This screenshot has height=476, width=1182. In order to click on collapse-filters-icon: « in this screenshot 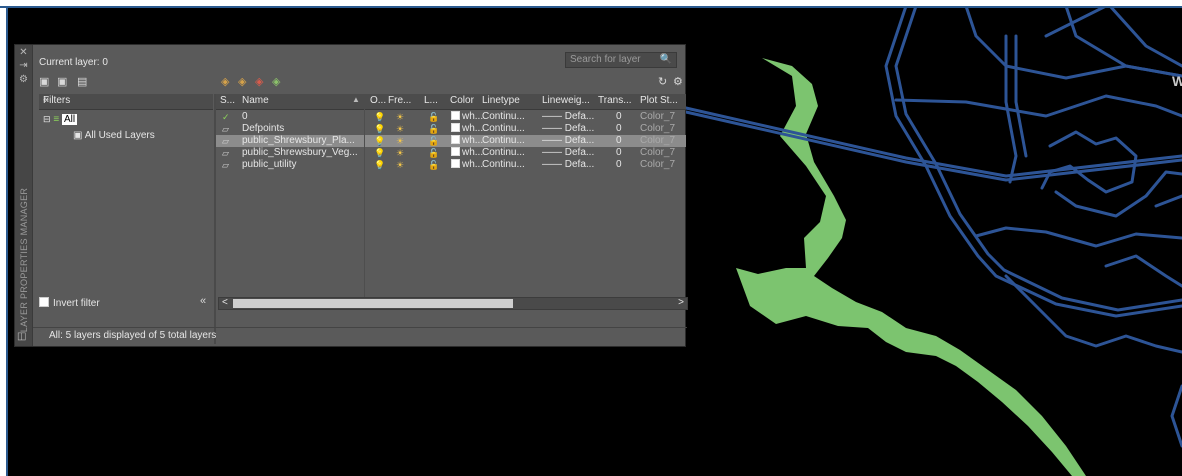, I will do `click(125, 100)`.